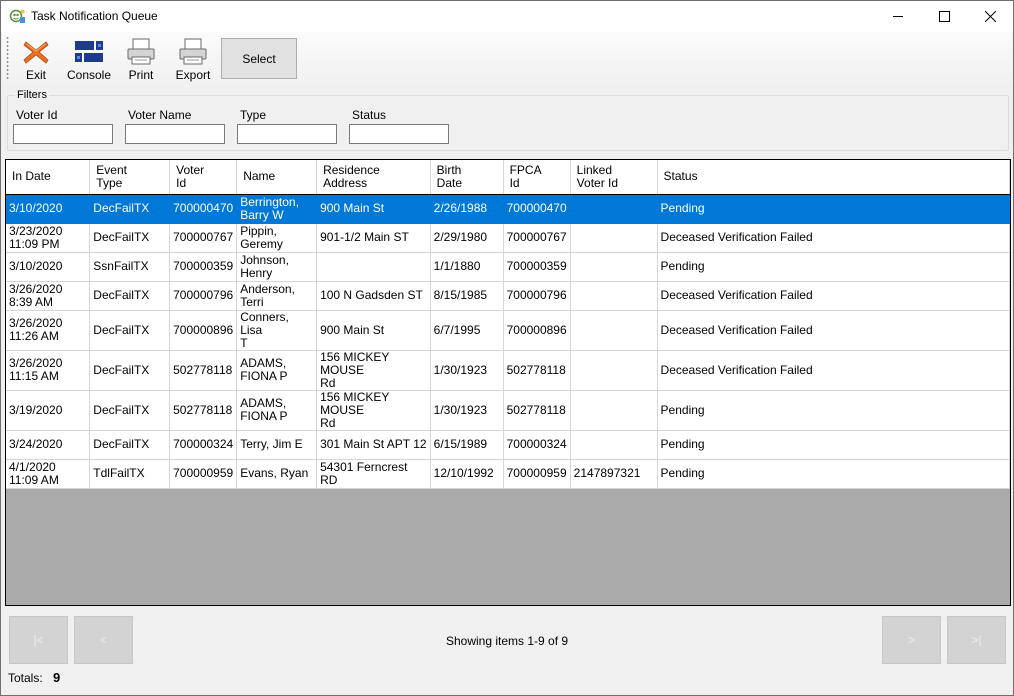 The width and height of the screenshot is (1014, 696). Describe the element at coordinates (537, 445) in the screenshot. I see `fpca-id-cell: 700000324` at that location.